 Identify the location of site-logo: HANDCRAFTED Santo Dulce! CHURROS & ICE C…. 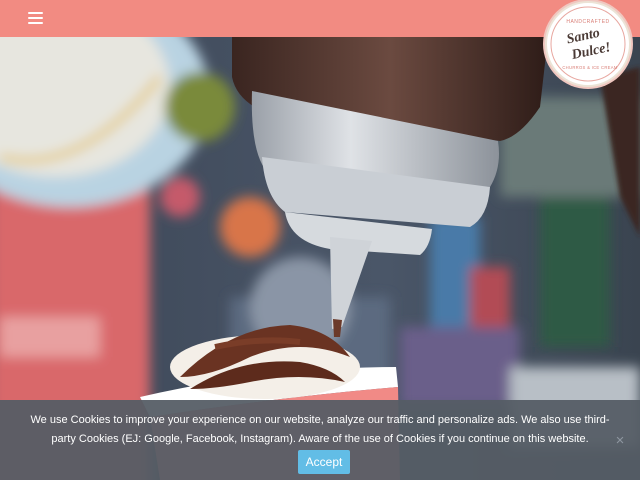
(588, 44).